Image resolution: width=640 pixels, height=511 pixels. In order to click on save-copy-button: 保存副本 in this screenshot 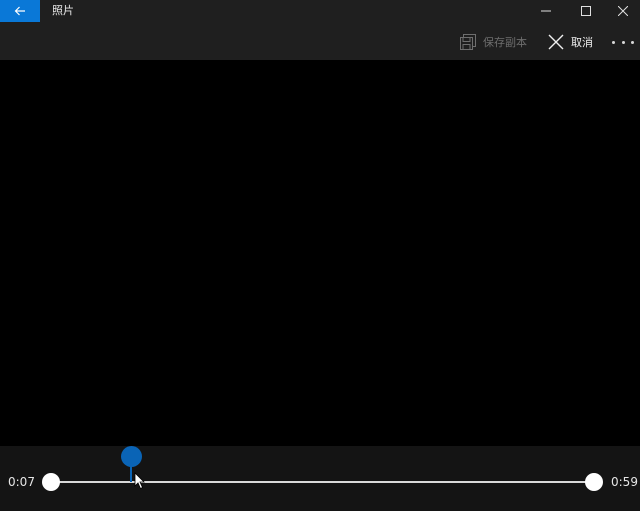, I will do `click(493, 42)`.